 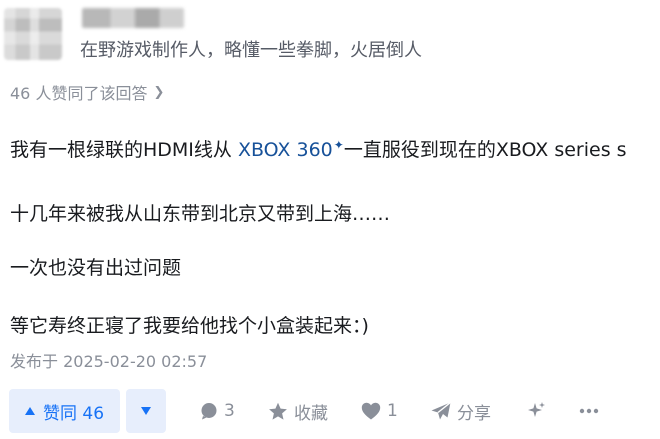 I want to click on author-name-blurred, so click(x=133, y=18).